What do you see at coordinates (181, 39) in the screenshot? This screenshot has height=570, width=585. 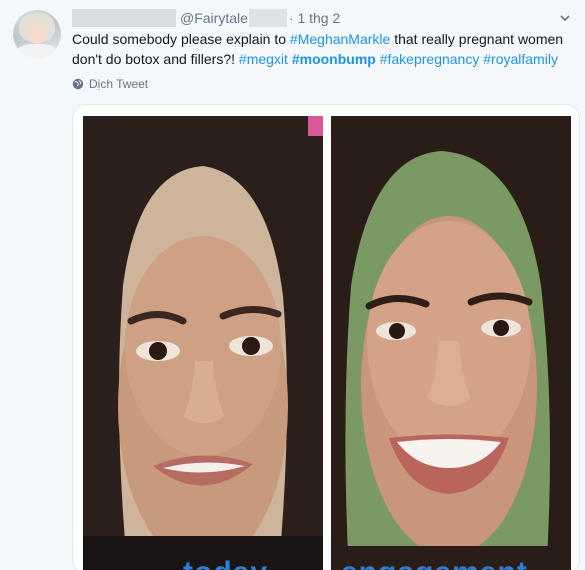 I see `tweet-text-segment: Could somebody please explain to` at bounding box center [181, 39].